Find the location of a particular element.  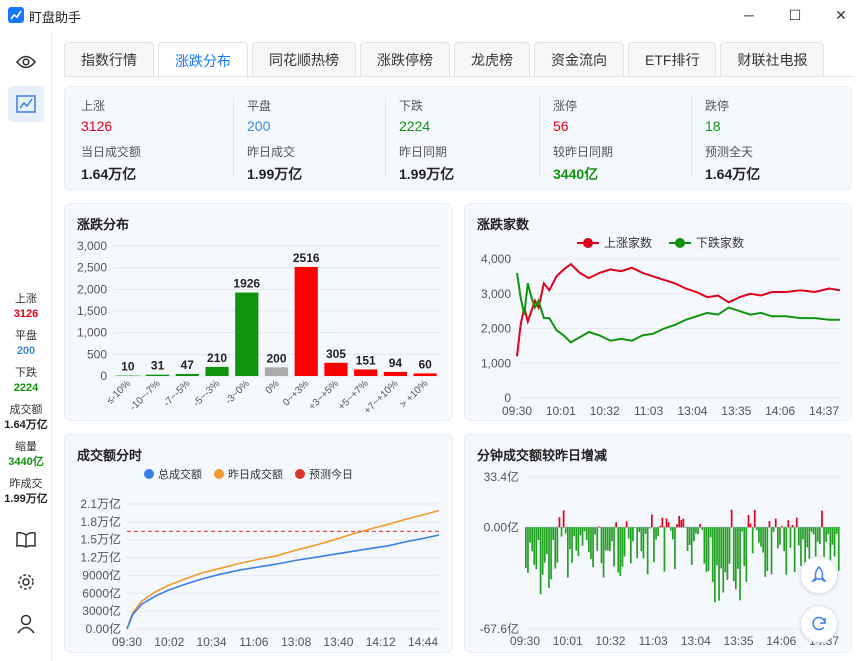

x-tick-label: -10~-7% is located at coordinates (145, 395).